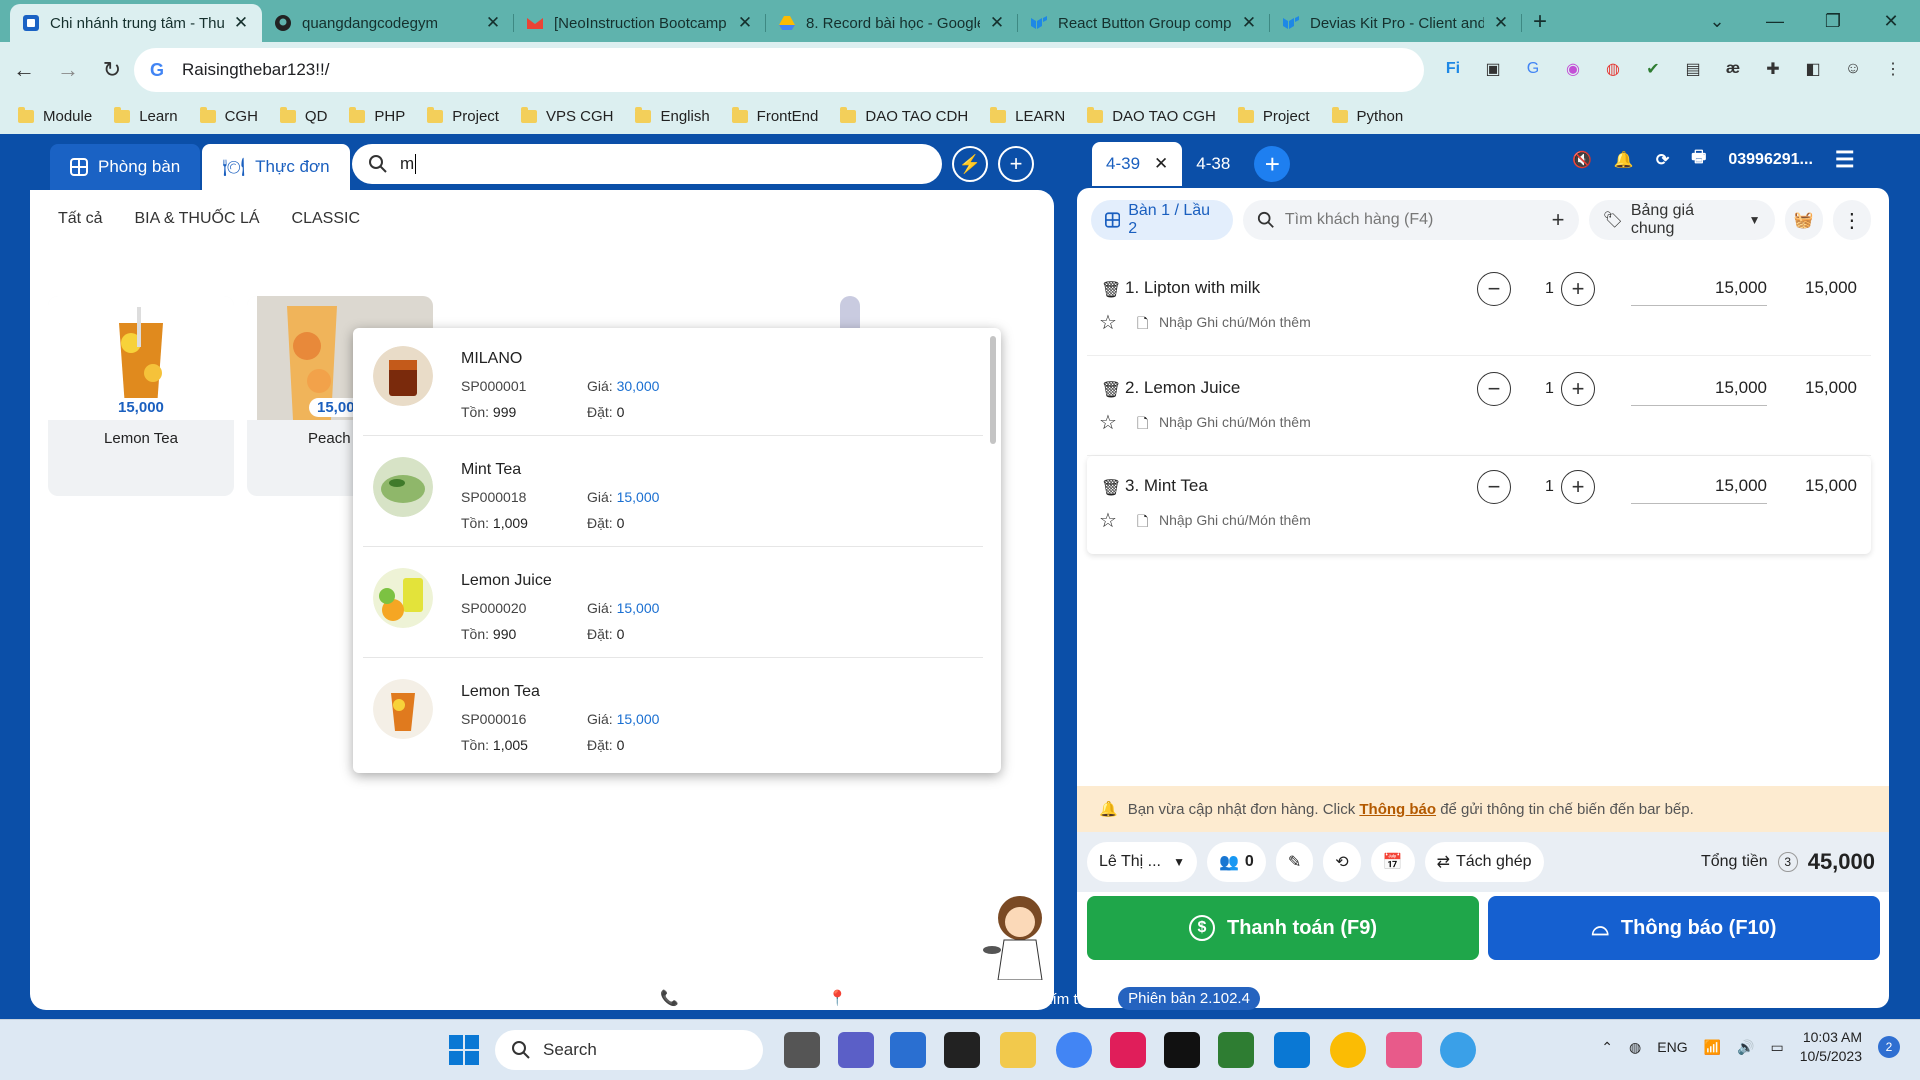 This screenshot has width=1920, height=1080. Describe the element at coordinates (1745, 1047) in the screenshot. I see `volume-icon: 🔊` at that location.